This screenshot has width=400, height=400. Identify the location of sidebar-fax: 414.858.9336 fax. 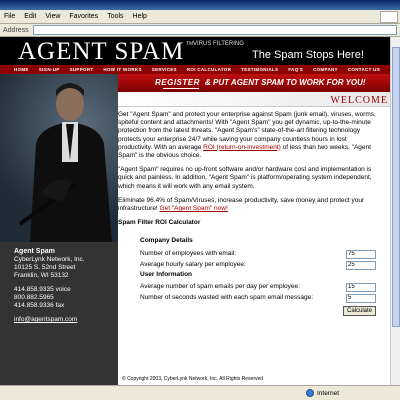
(39, 305).